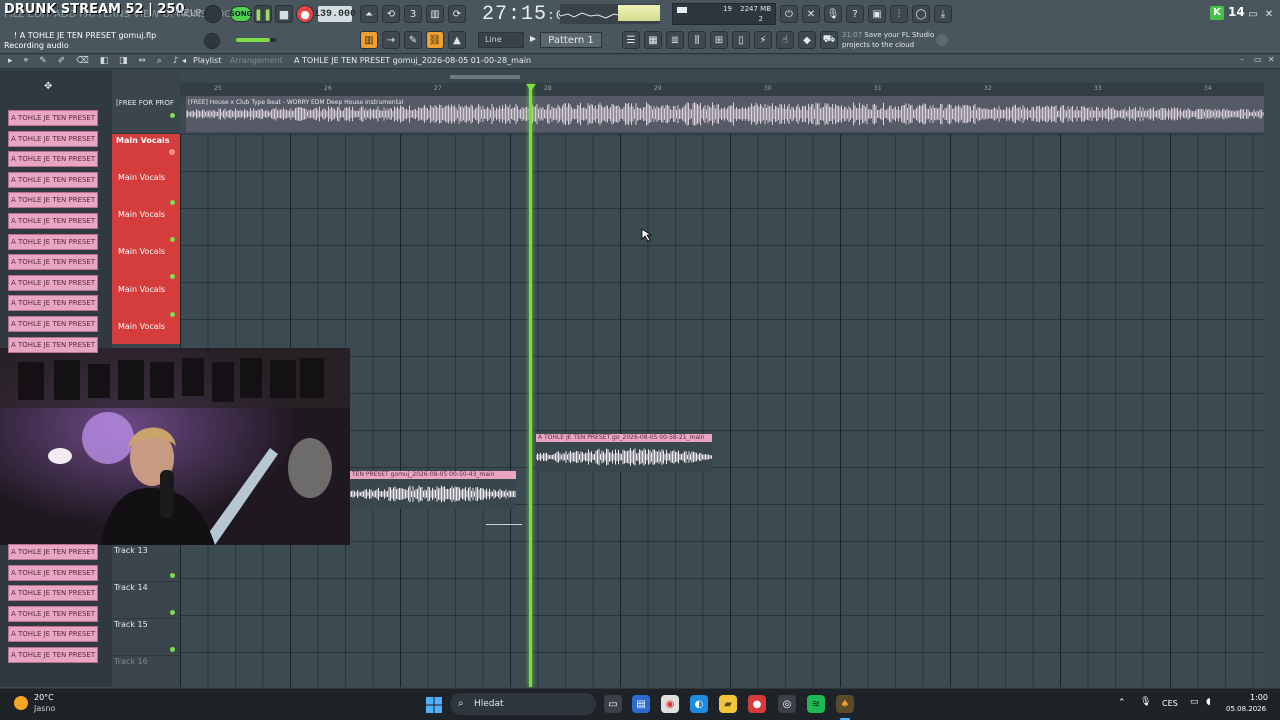 The width and height of the screenshot is (1280, 720). Describe the element at coordinates (184, 60) in the screenshot. I see `arrow-icon: ◂` at that location.